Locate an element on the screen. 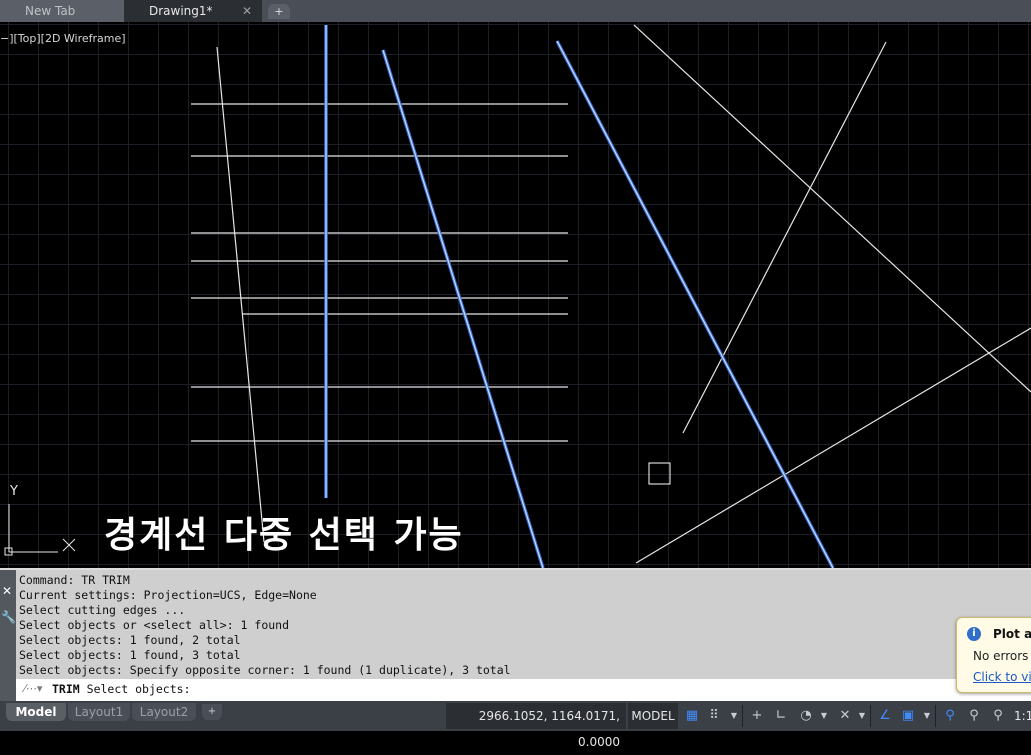  history-line: Command: TR TRIM is located at coordinates (74, 580).